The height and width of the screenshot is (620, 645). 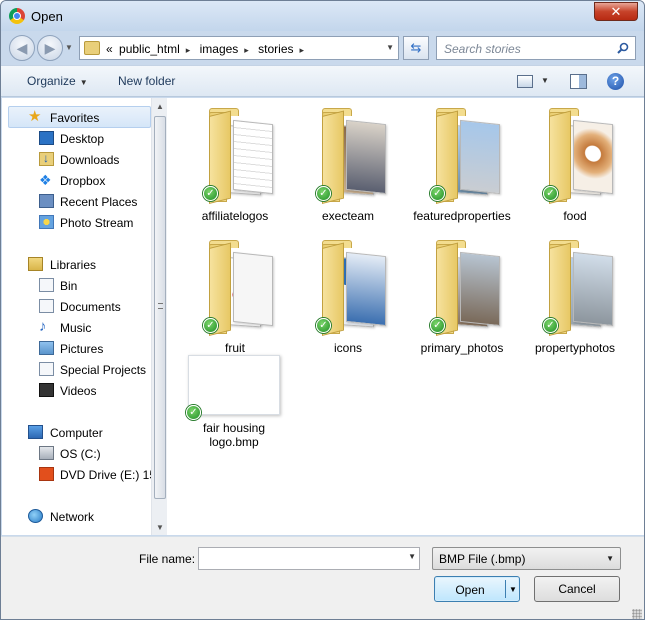 What do you see at coordinates (69, 47) in the screenshot?
I see `recent-locations-dropdown: ▼` at bounding box center [69, 47].